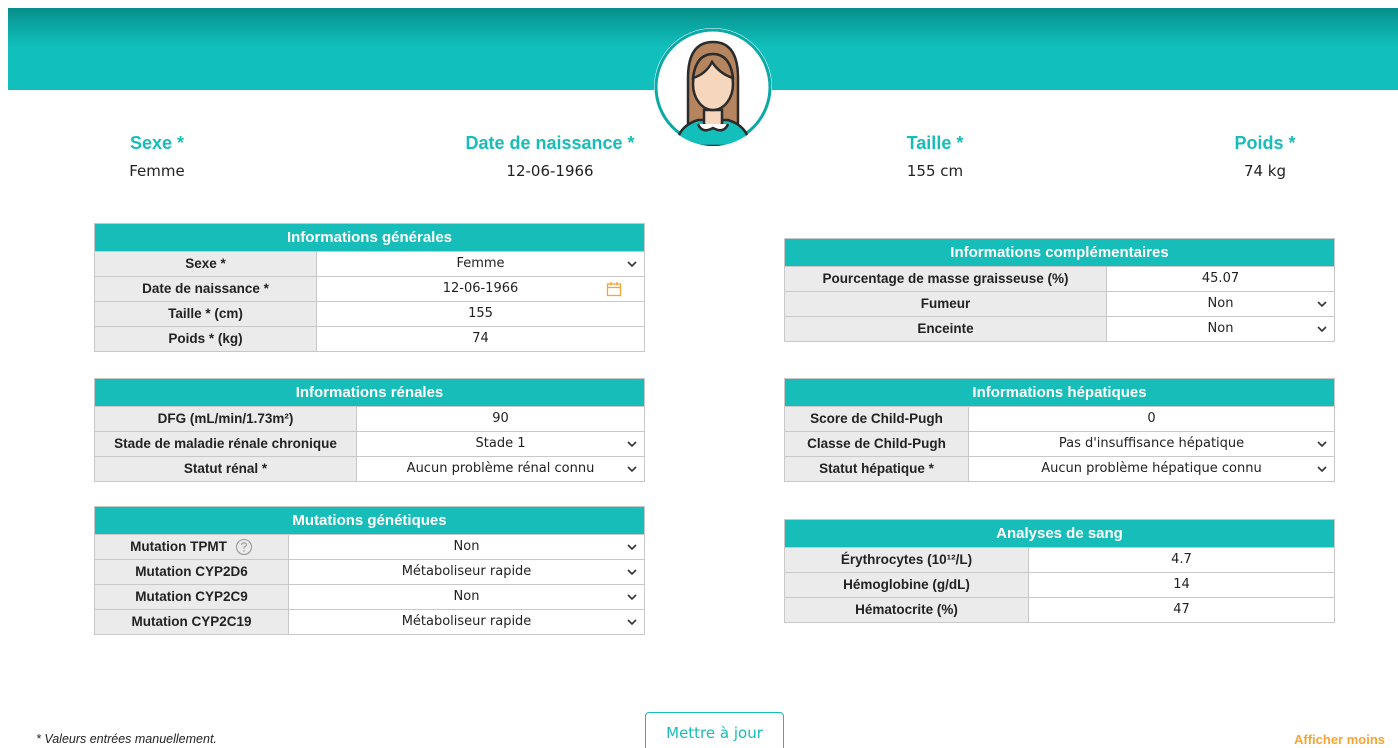 The image size is (1398, 748). What do you see at coordinates (1151, 419) in the screenshot?
I see `child-pugh-score-input: 0` at bounding box center [1151, 419].